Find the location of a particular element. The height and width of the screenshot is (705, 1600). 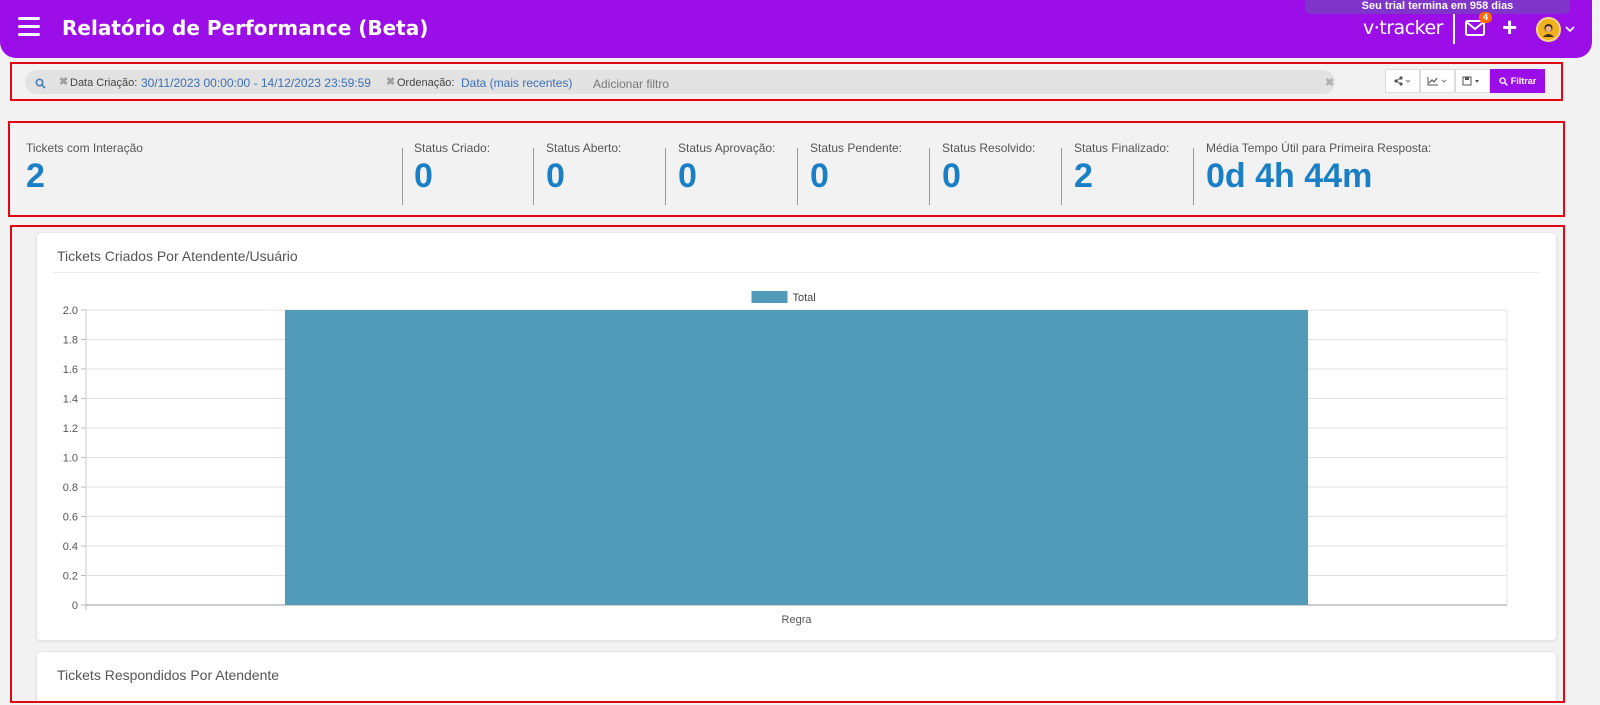

filter-button: Filtrar is located at coordinates (1517, 81).